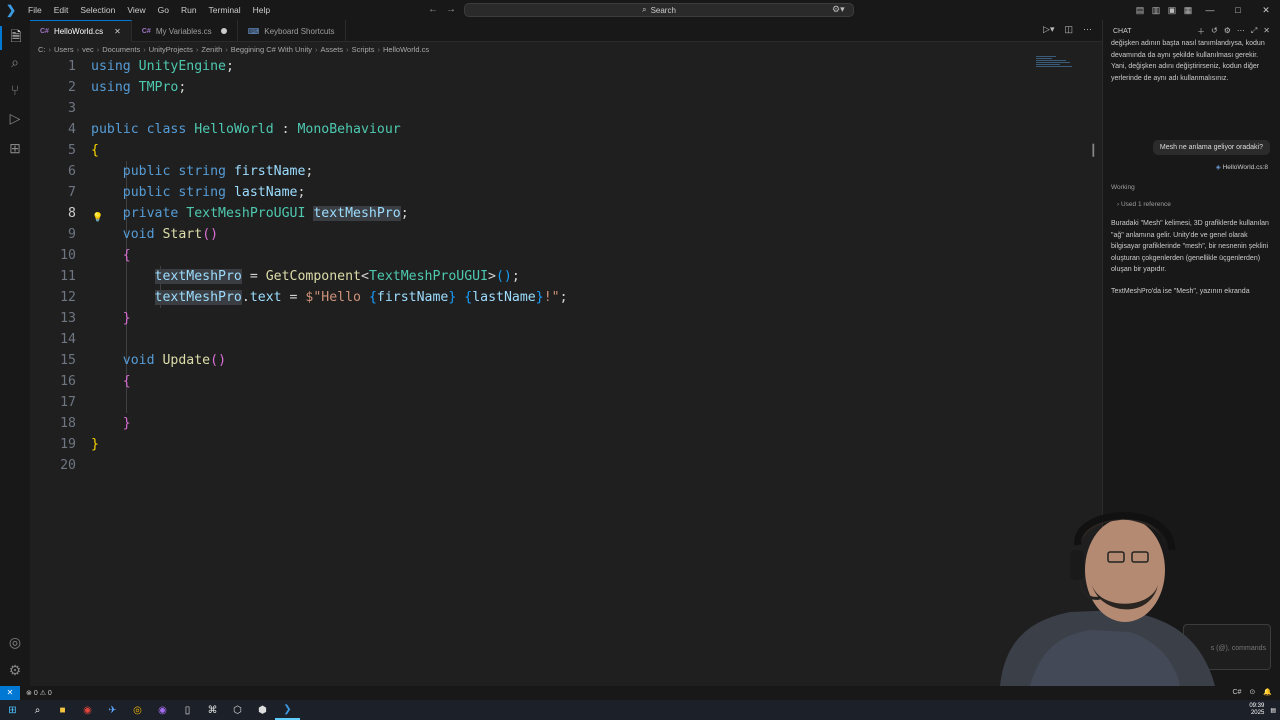  I want to click on remote-indicator-icon: ✕, so click(10, 693).